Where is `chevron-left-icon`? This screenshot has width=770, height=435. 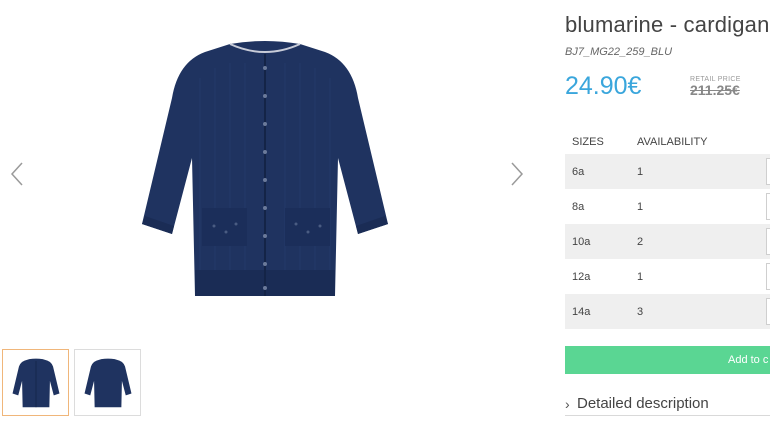
chevron-left-icon is located at coordinates (16, 174).